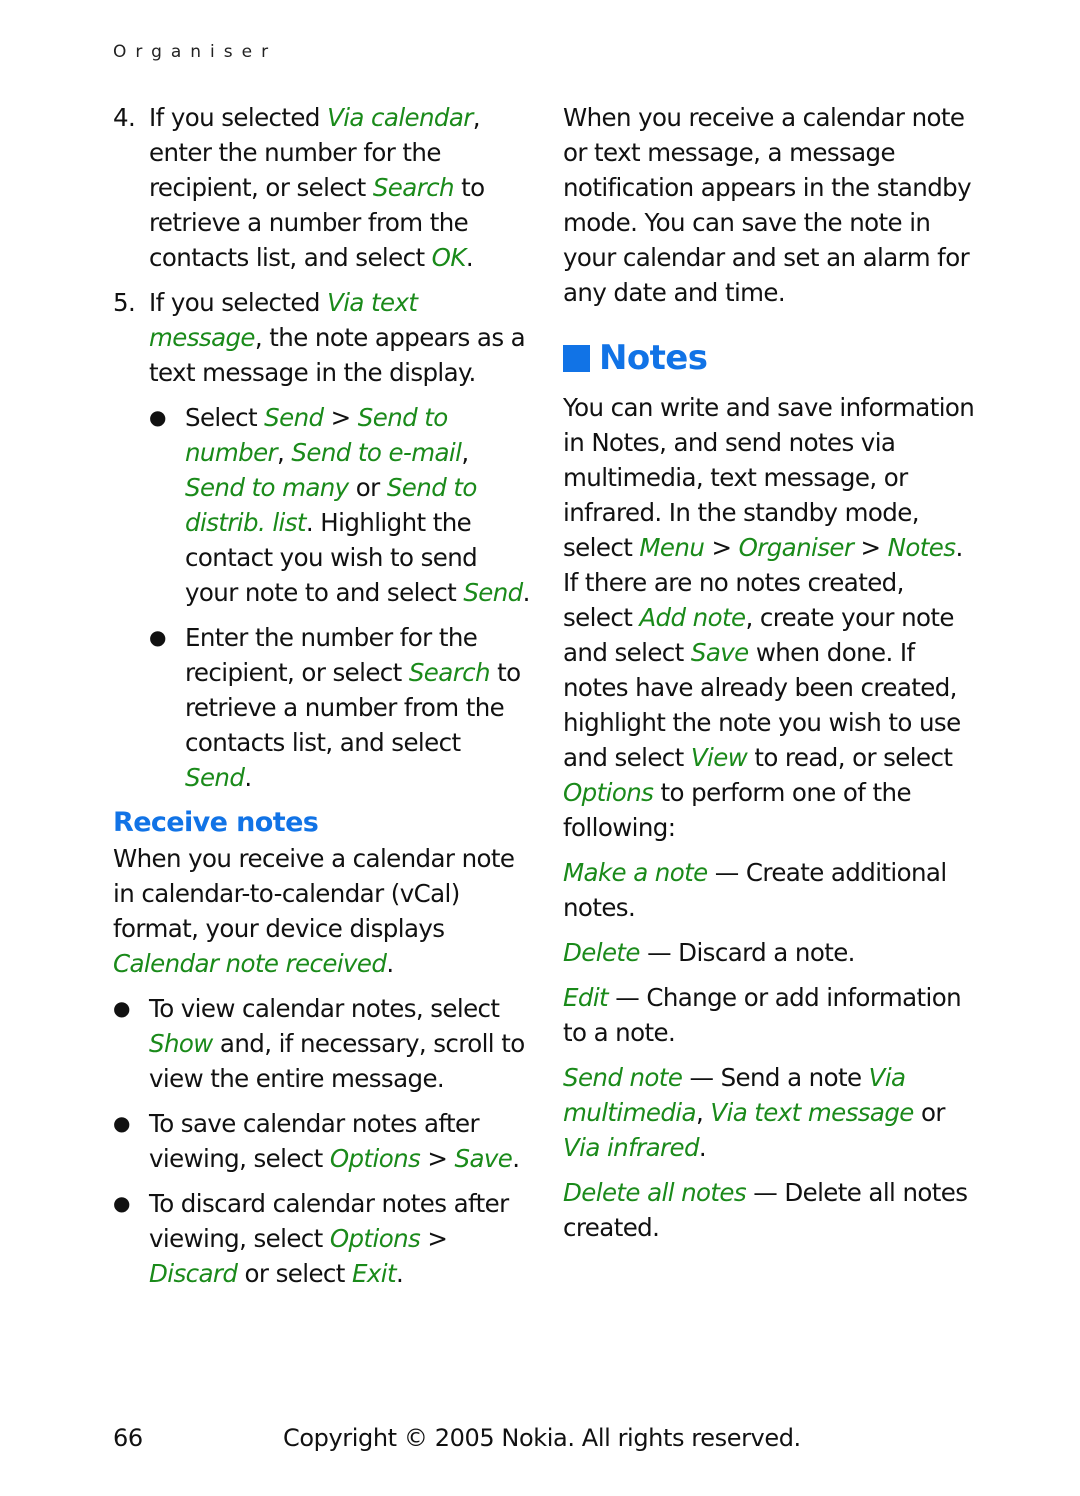 The width and height of the screenshot is (1080, 1496). What do you see at coordinates (181, 1043) in the screenshot?
I see `menu-term: Show` at bounding box center [181, 1043].